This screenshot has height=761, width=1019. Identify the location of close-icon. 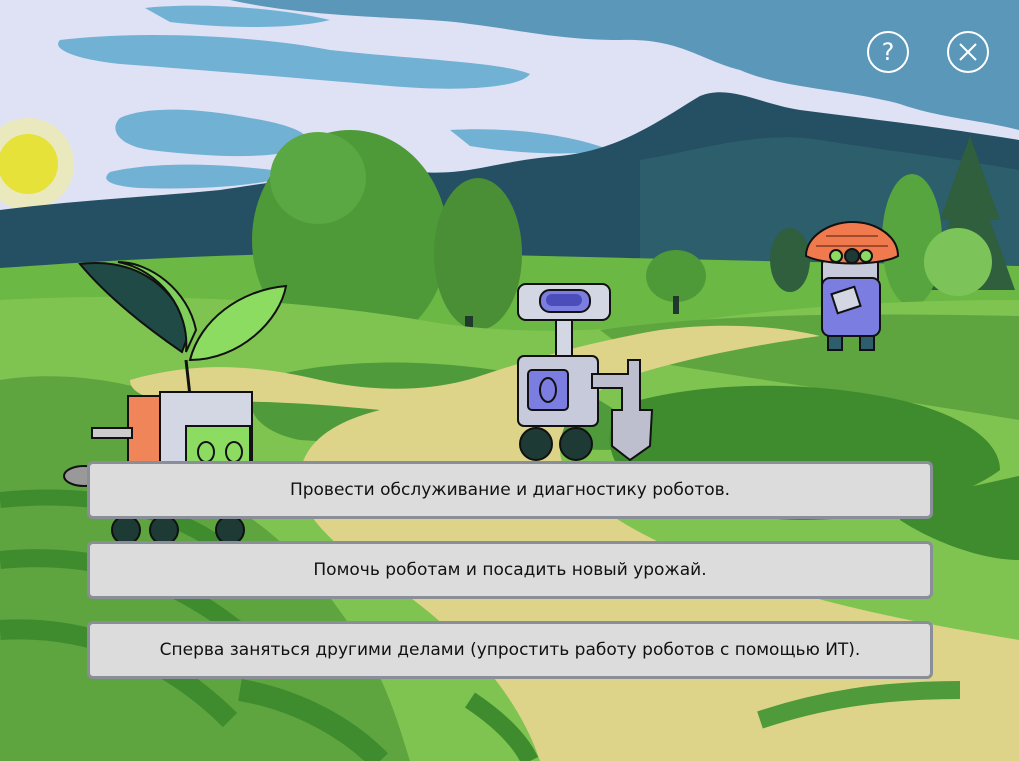
(968, 52).